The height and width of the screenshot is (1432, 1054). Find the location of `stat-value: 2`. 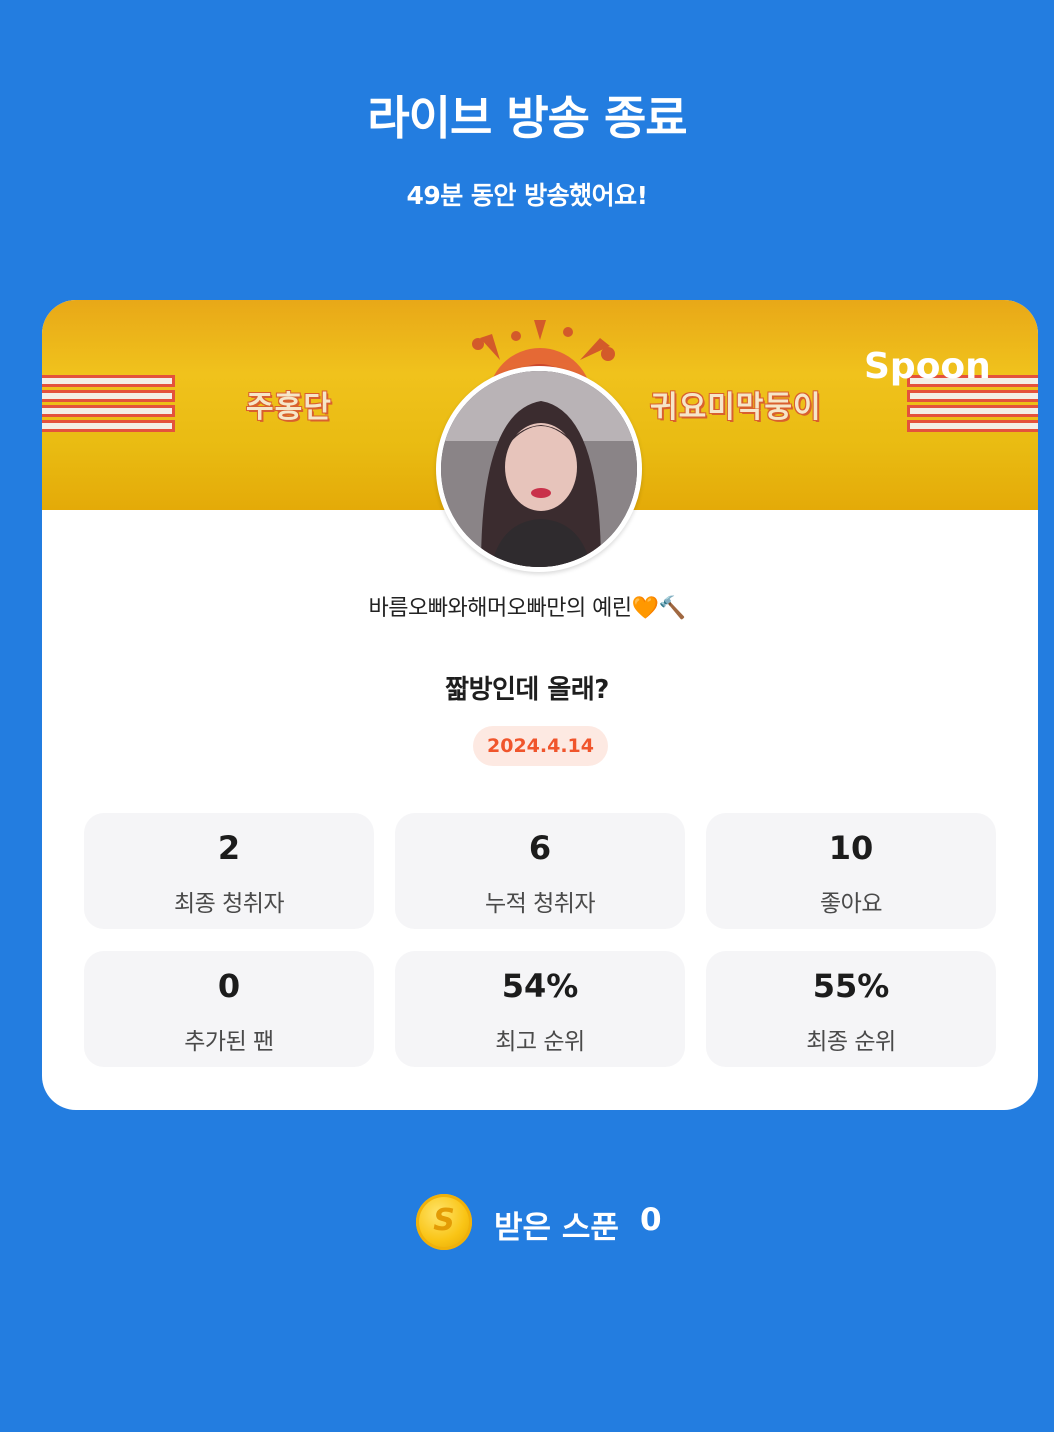

stat-value: 2 is located at coordinates (229, 848).